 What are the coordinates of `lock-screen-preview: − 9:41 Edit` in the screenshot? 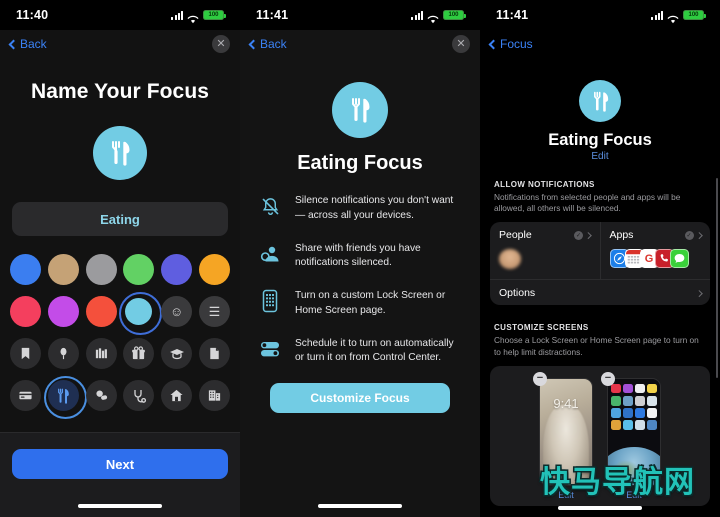 It's located at (563, 435).